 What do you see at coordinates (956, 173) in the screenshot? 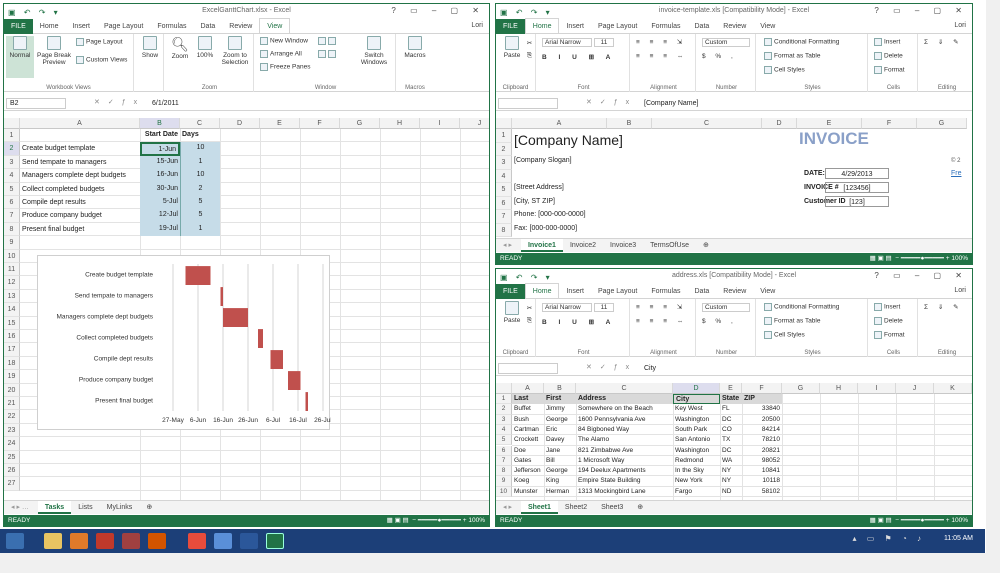
I see `free-link-edge: Fre` at bounding box center [956, 173].